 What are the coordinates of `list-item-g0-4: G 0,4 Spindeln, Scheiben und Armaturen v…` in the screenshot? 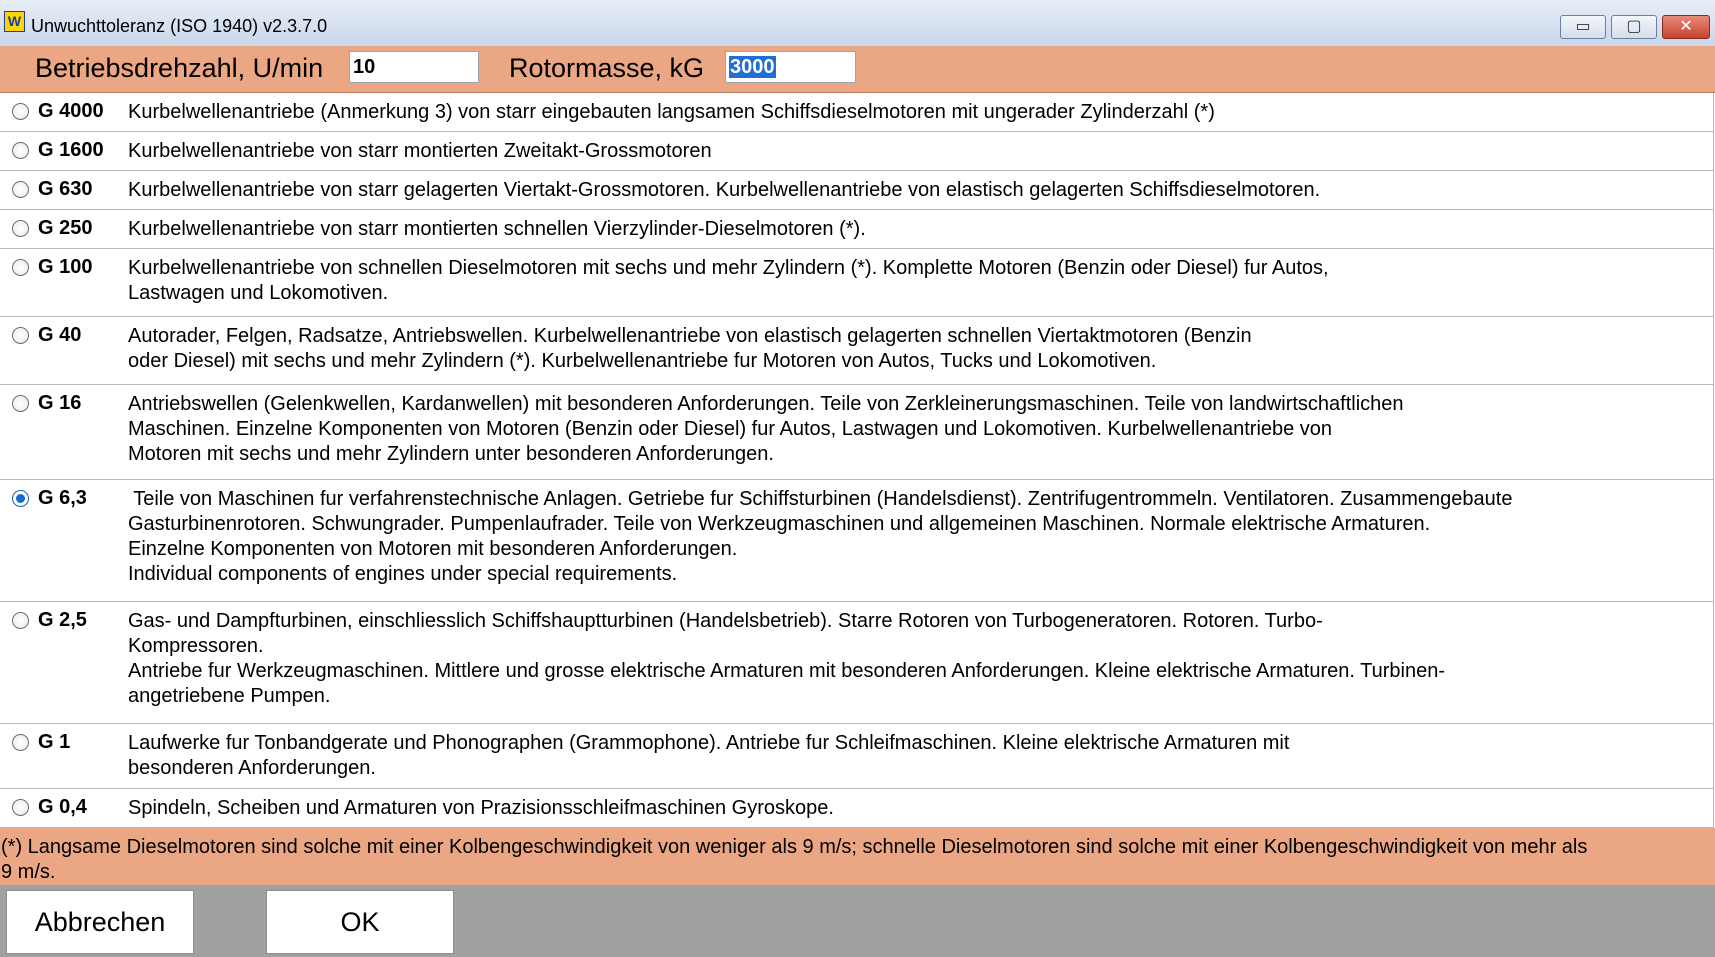 It's located at (857, 808).